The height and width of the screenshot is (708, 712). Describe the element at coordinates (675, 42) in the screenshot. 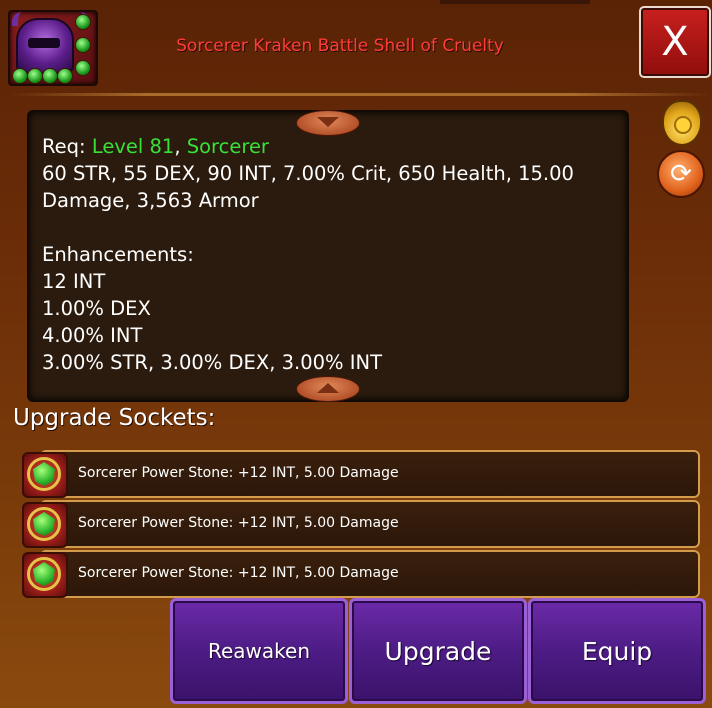

I see `close-button: X` at that location.